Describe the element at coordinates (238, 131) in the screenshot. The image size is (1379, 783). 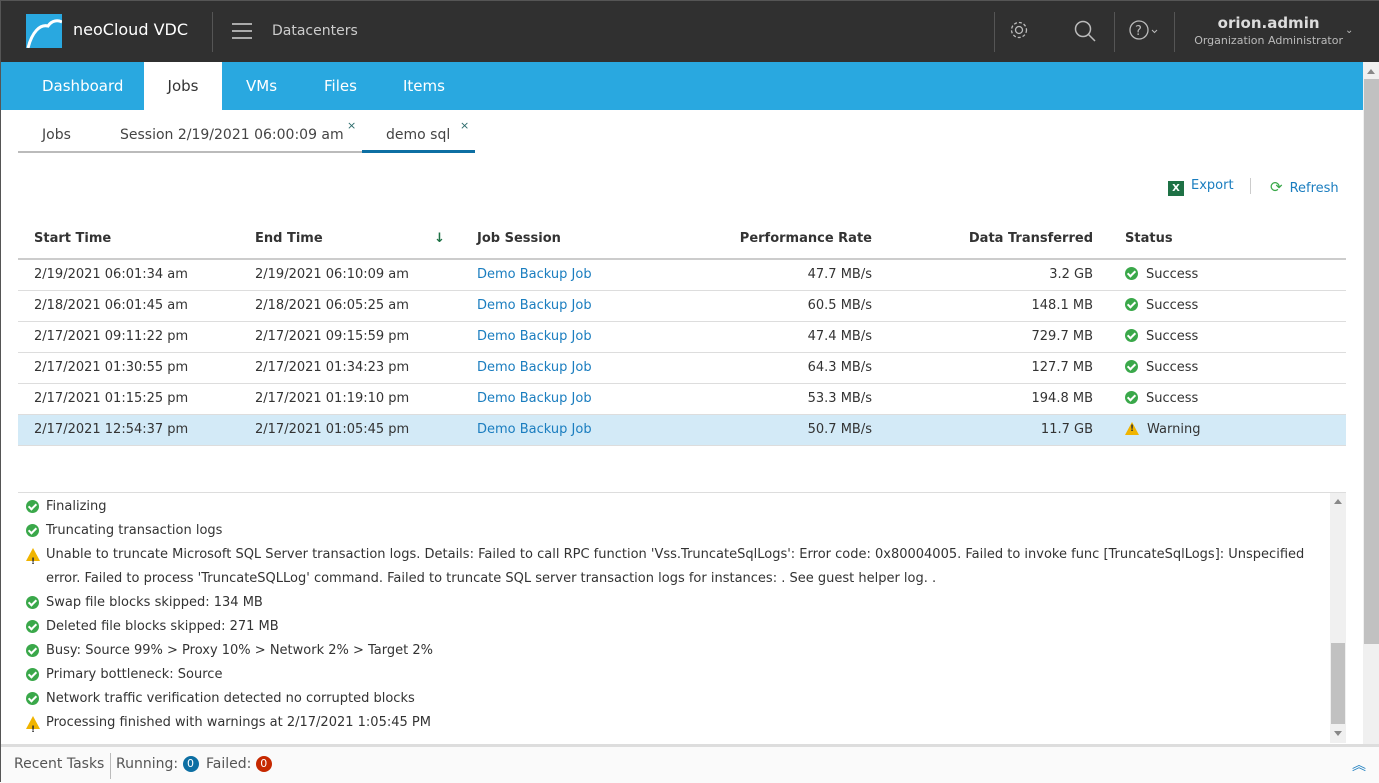
I see `subtab-session: Session 2/19/2021 06:00:09 am ×` at that location.